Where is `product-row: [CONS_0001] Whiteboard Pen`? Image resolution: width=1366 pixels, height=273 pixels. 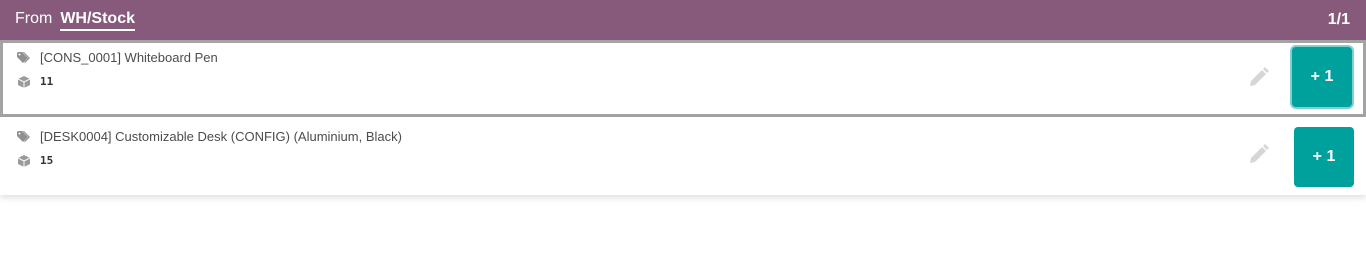 product-row: [CONS_0001] Whiteboard Pen is located at coordinates (116, 57).